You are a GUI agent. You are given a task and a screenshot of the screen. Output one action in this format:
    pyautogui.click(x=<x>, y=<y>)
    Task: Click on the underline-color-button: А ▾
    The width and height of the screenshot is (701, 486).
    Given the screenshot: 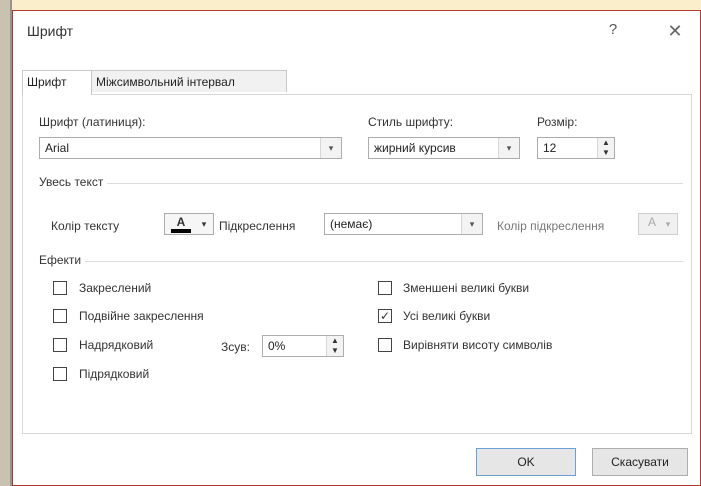 What is the action you would take?
    pyautogui.click(x=658, y=224)
    